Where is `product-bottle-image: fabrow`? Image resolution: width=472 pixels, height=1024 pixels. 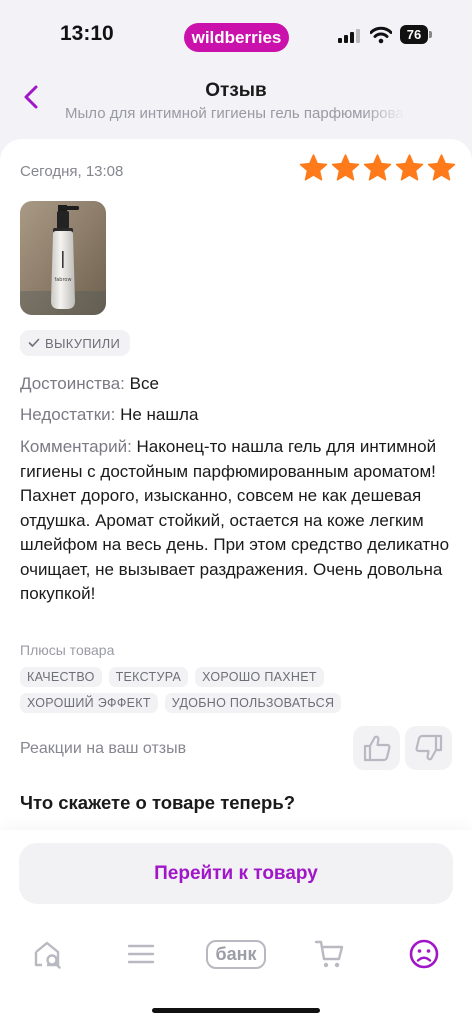 product-bottle-image: fabrow is located at coordinates (63, 258).